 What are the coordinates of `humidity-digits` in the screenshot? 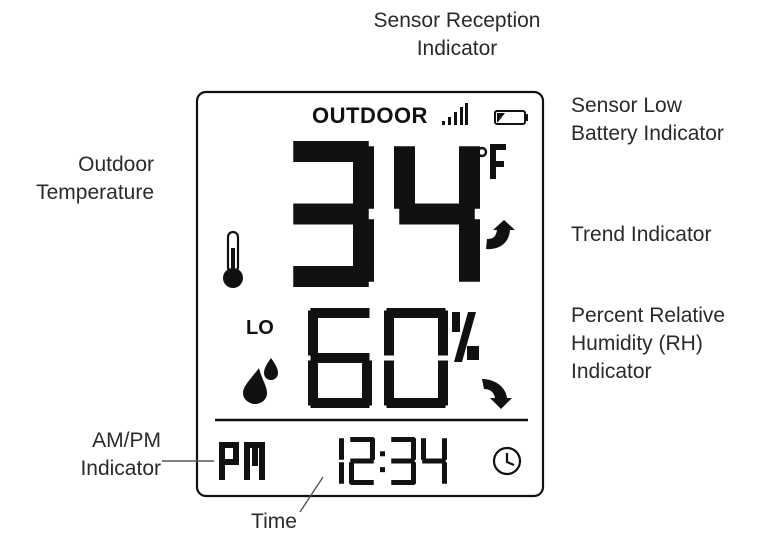 It's located at (378, 358).